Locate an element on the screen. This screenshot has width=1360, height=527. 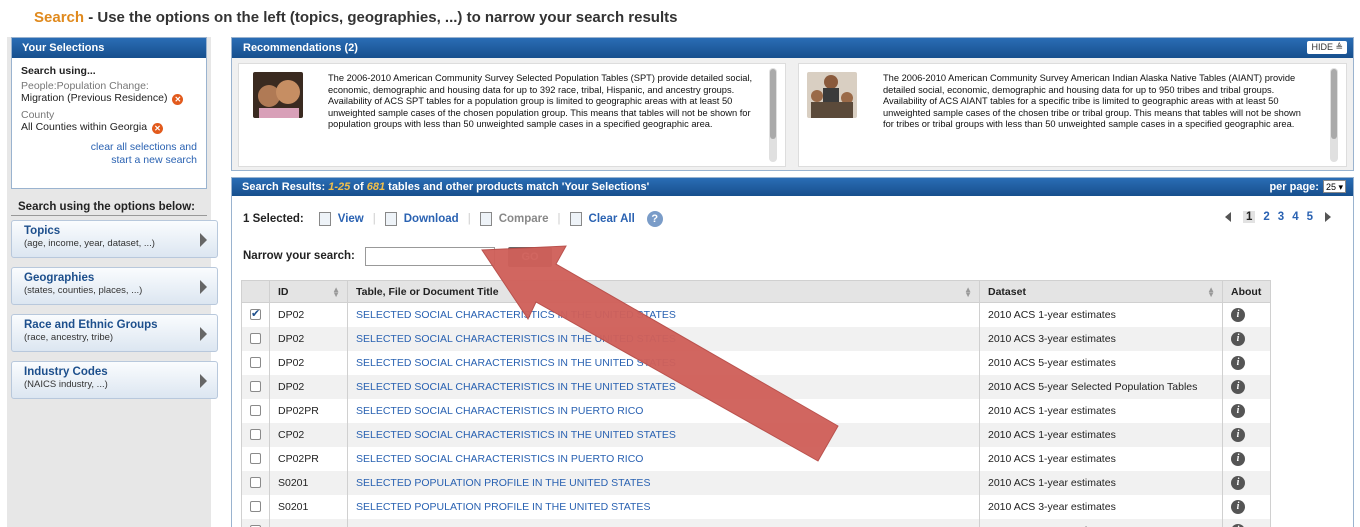
selection-label: County is located at coordinates (38, 115).